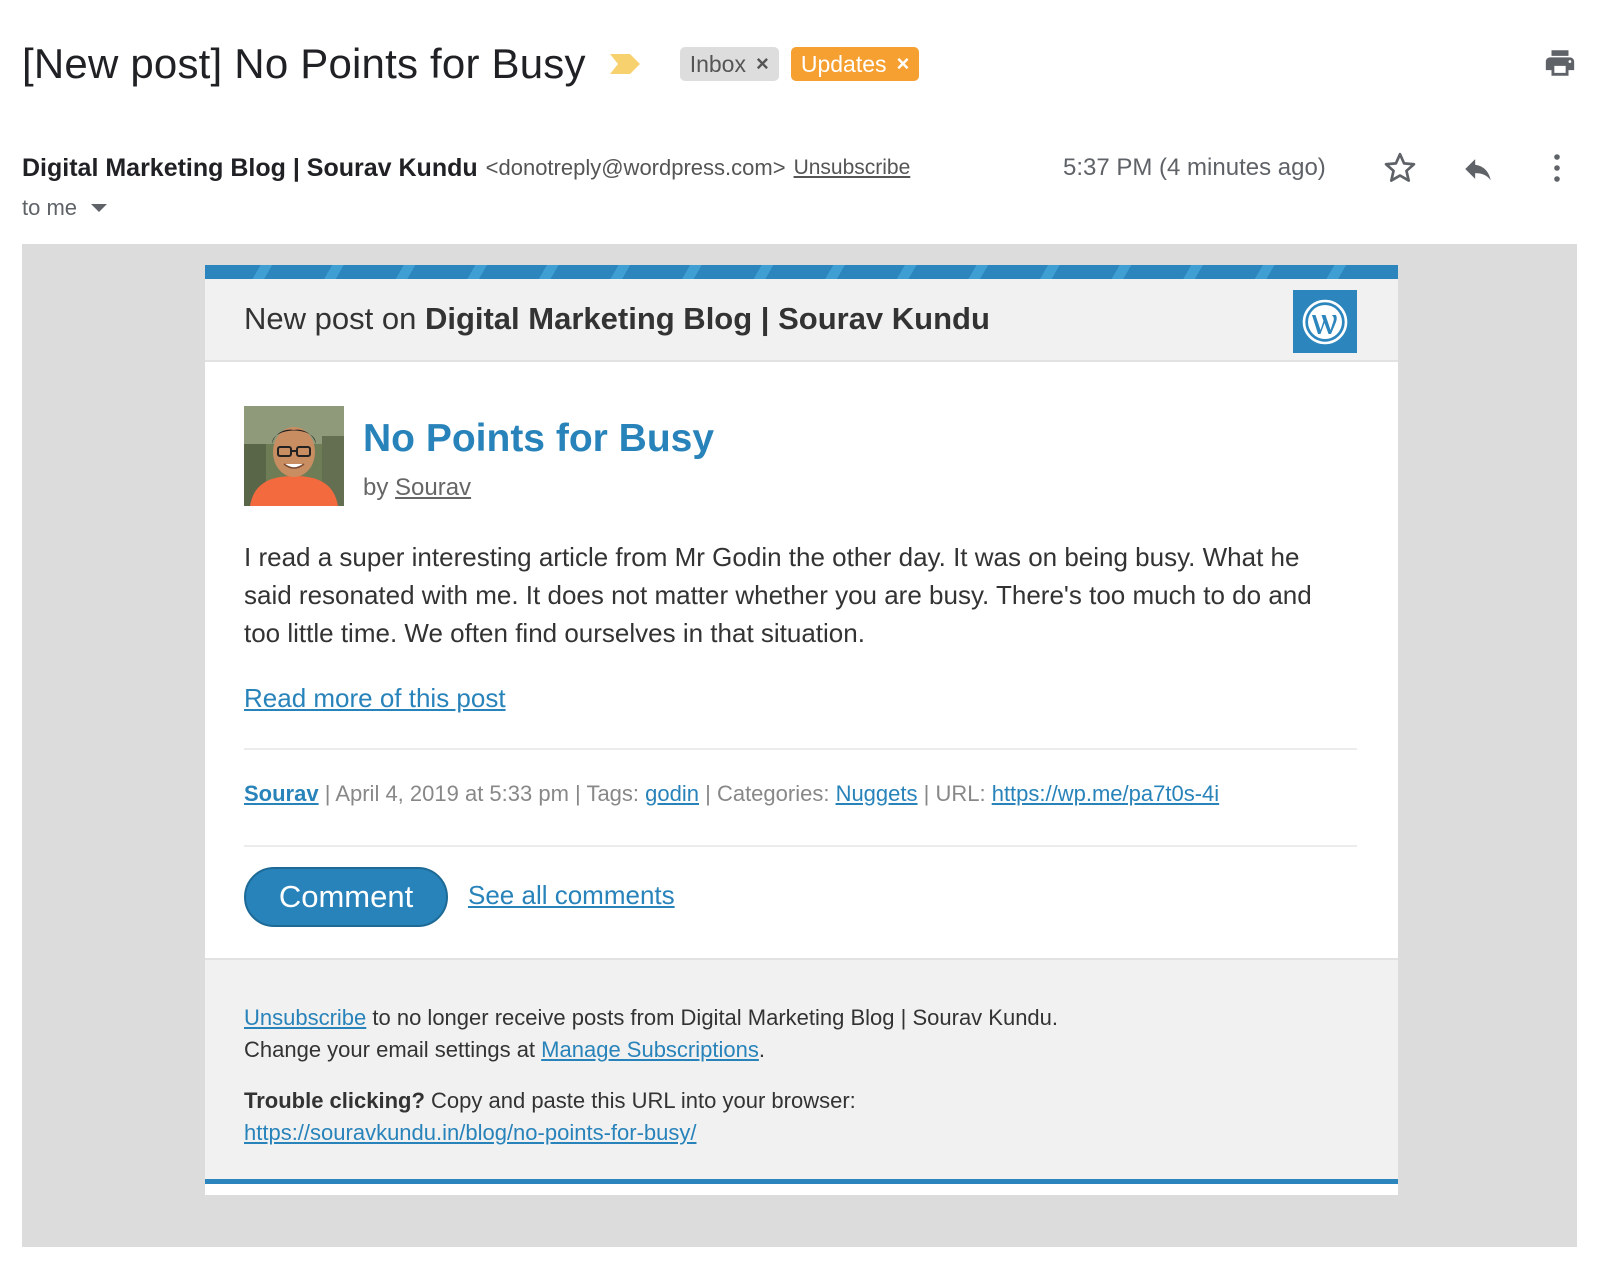 This screenshot has width=1600, height=1283. What do you see at coordinates (954, 793) in the screenshot?
I see `meta-url-label: | URL:` at bounding box center [954, 793].